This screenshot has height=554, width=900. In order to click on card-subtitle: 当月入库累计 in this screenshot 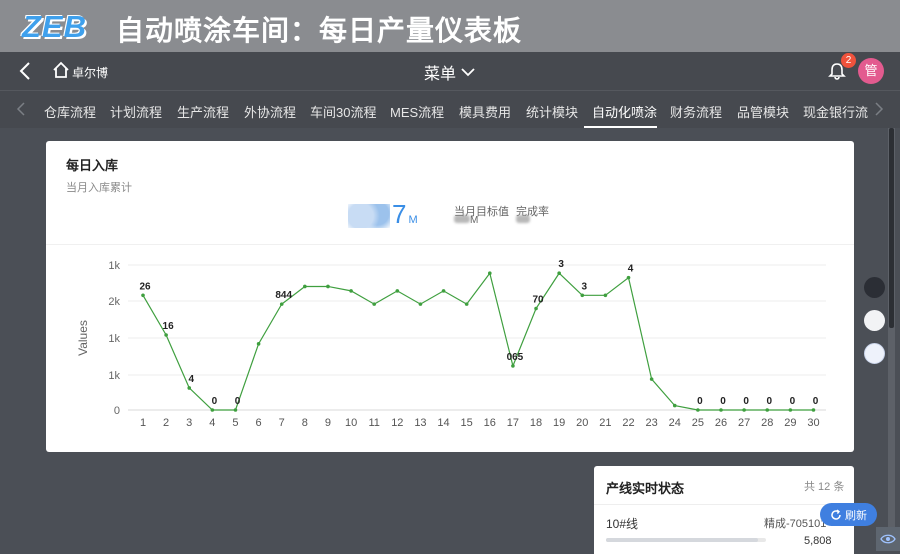, I will do `click(99, 188)`.